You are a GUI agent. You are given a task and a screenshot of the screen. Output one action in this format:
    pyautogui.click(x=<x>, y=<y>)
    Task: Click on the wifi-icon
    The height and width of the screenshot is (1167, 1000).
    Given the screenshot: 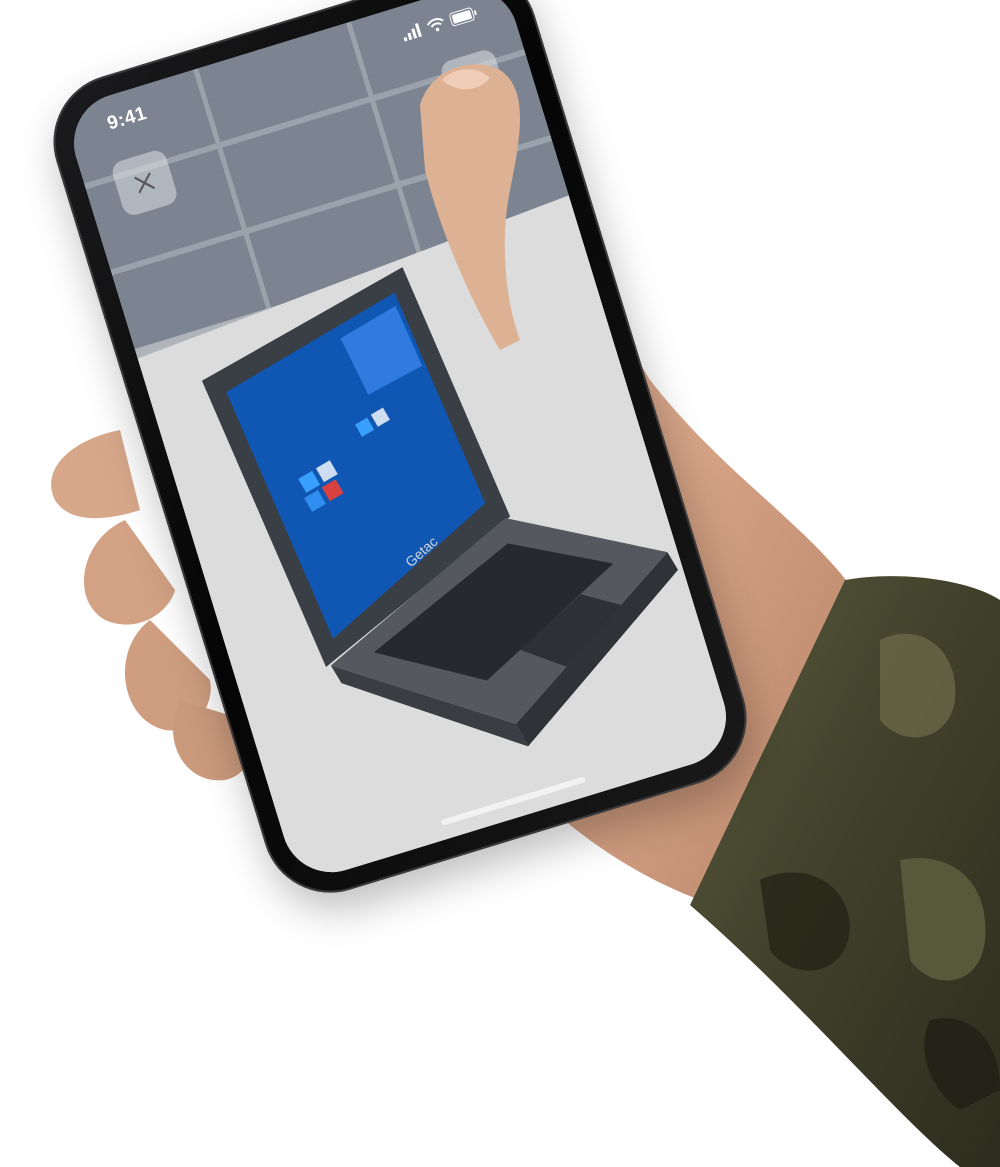 What is the action you would take?
    pyautogui.click(x=435, y=25)
    